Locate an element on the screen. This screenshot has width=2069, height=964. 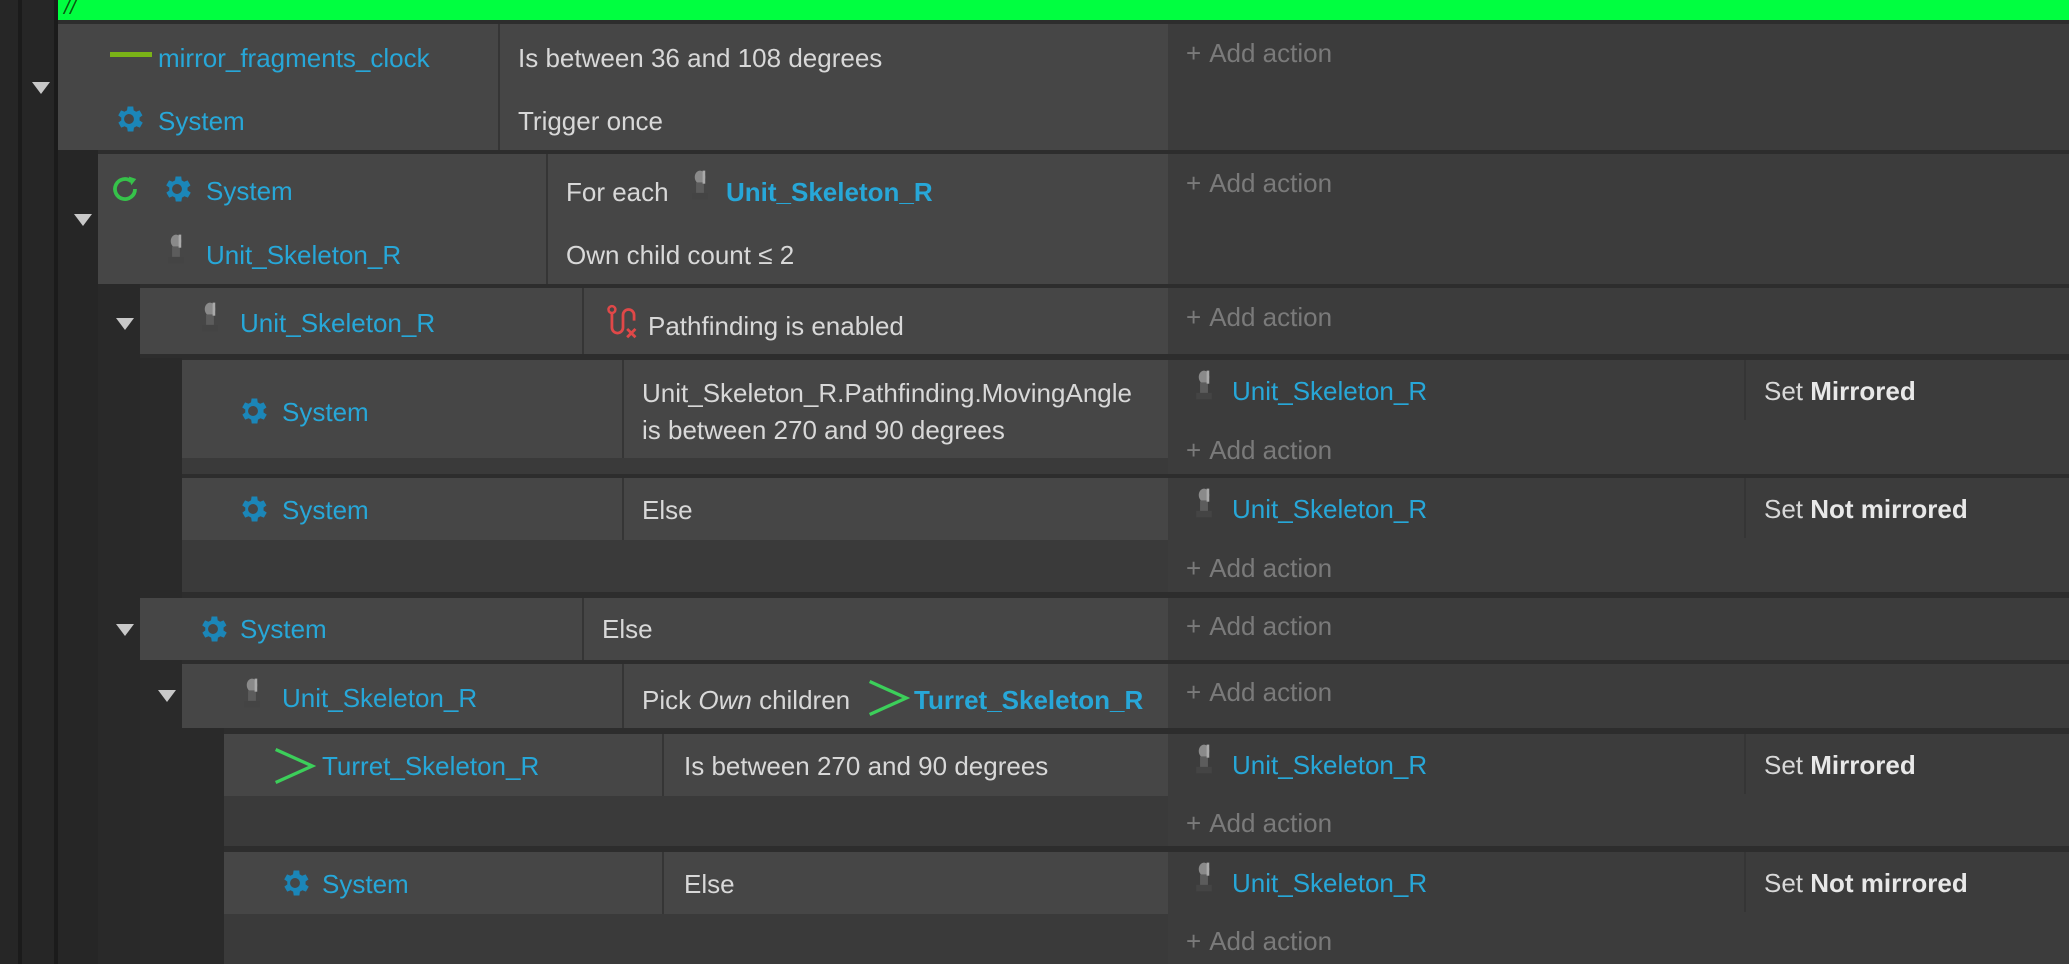
comment-bar: // is located at coordinates (1063, 10).